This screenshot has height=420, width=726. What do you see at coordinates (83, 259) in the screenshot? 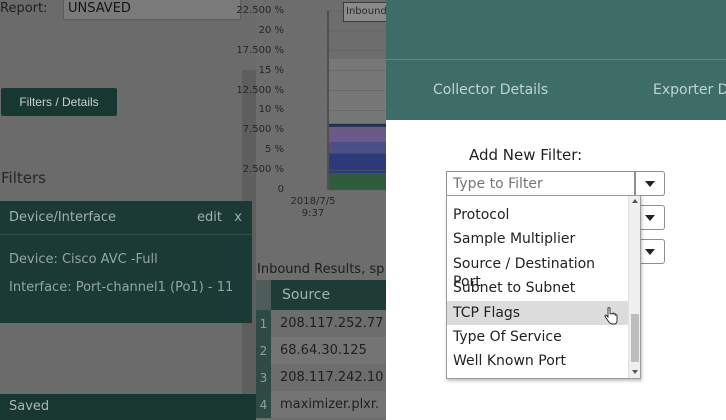
I see `device-name-text: Device: Cisco AVC -Full` at bounding box center [83, 259].